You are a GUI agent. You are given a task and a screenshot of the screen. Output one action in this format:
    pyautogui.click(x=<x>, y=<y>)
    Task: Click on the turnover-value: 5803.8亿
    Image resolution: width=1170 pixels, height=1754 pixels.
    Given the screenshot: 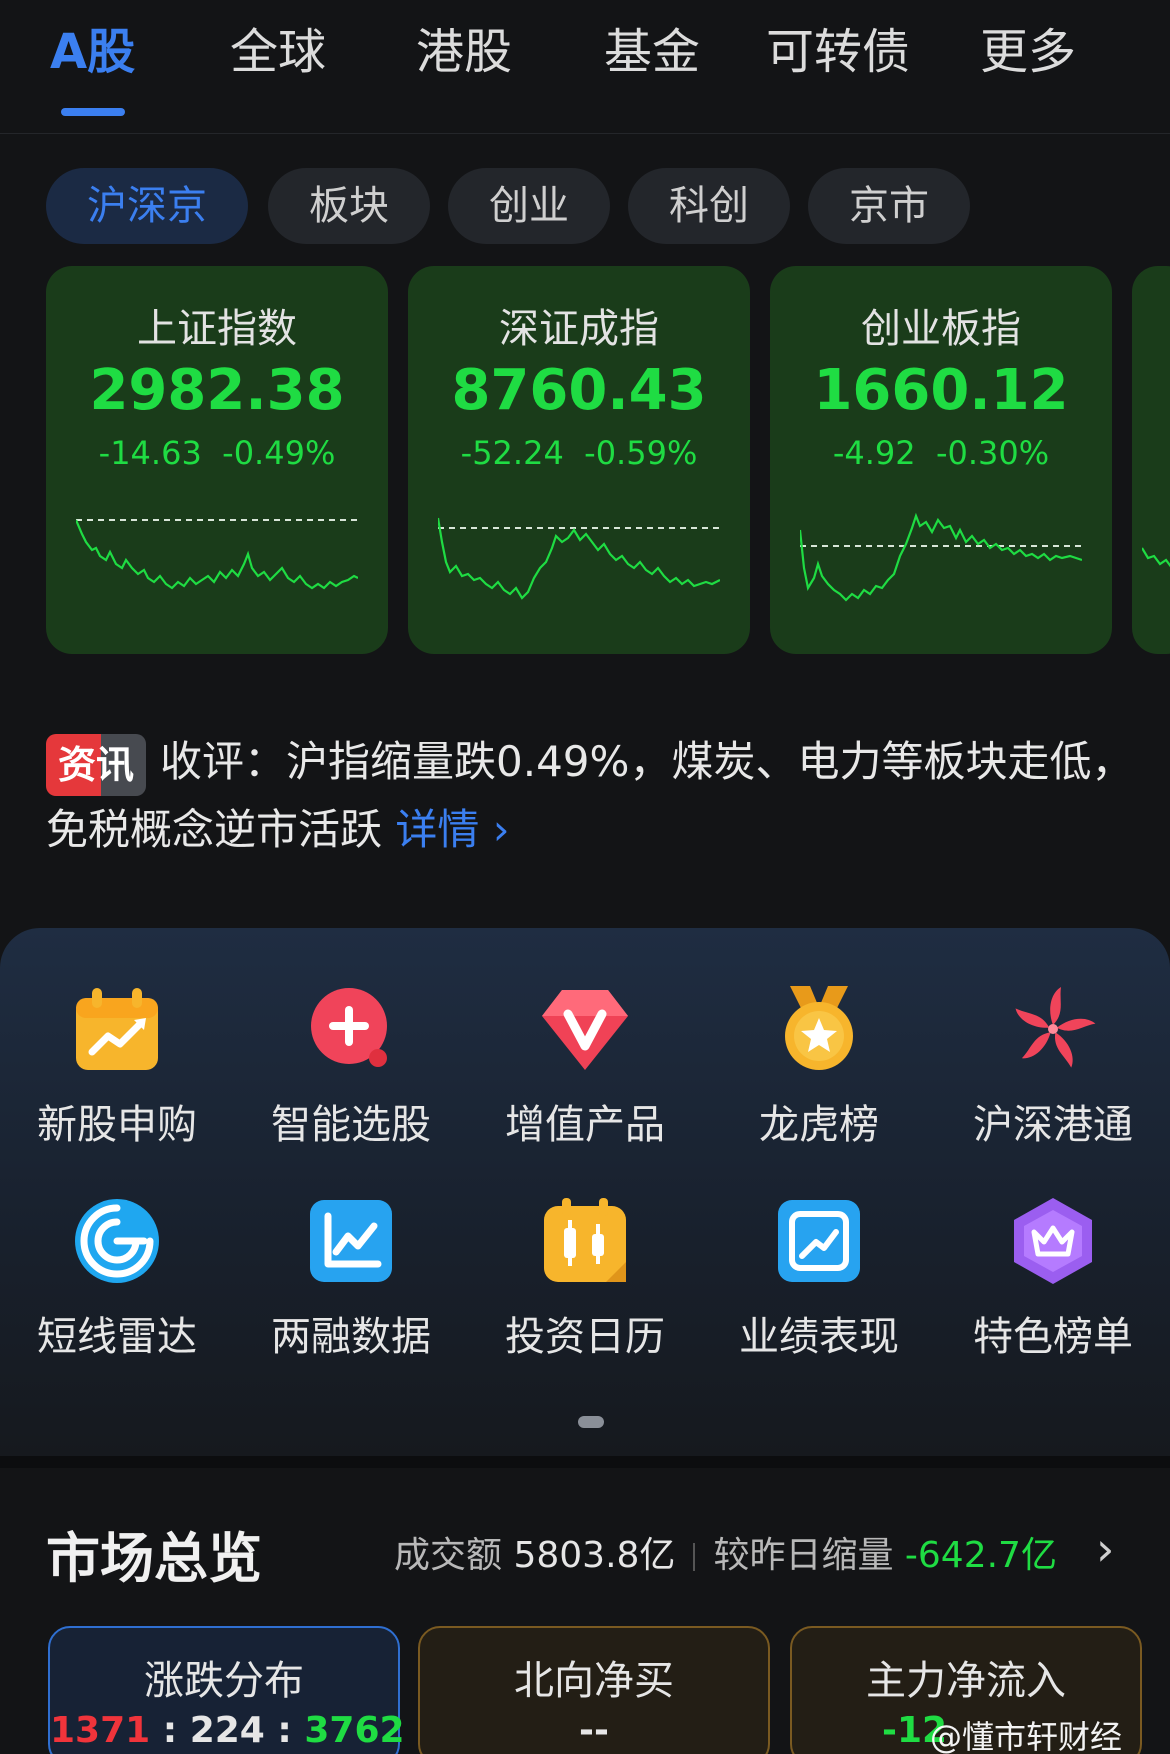 What is the action you would take?
    pyautogui.click(x=594, y=1555)
    